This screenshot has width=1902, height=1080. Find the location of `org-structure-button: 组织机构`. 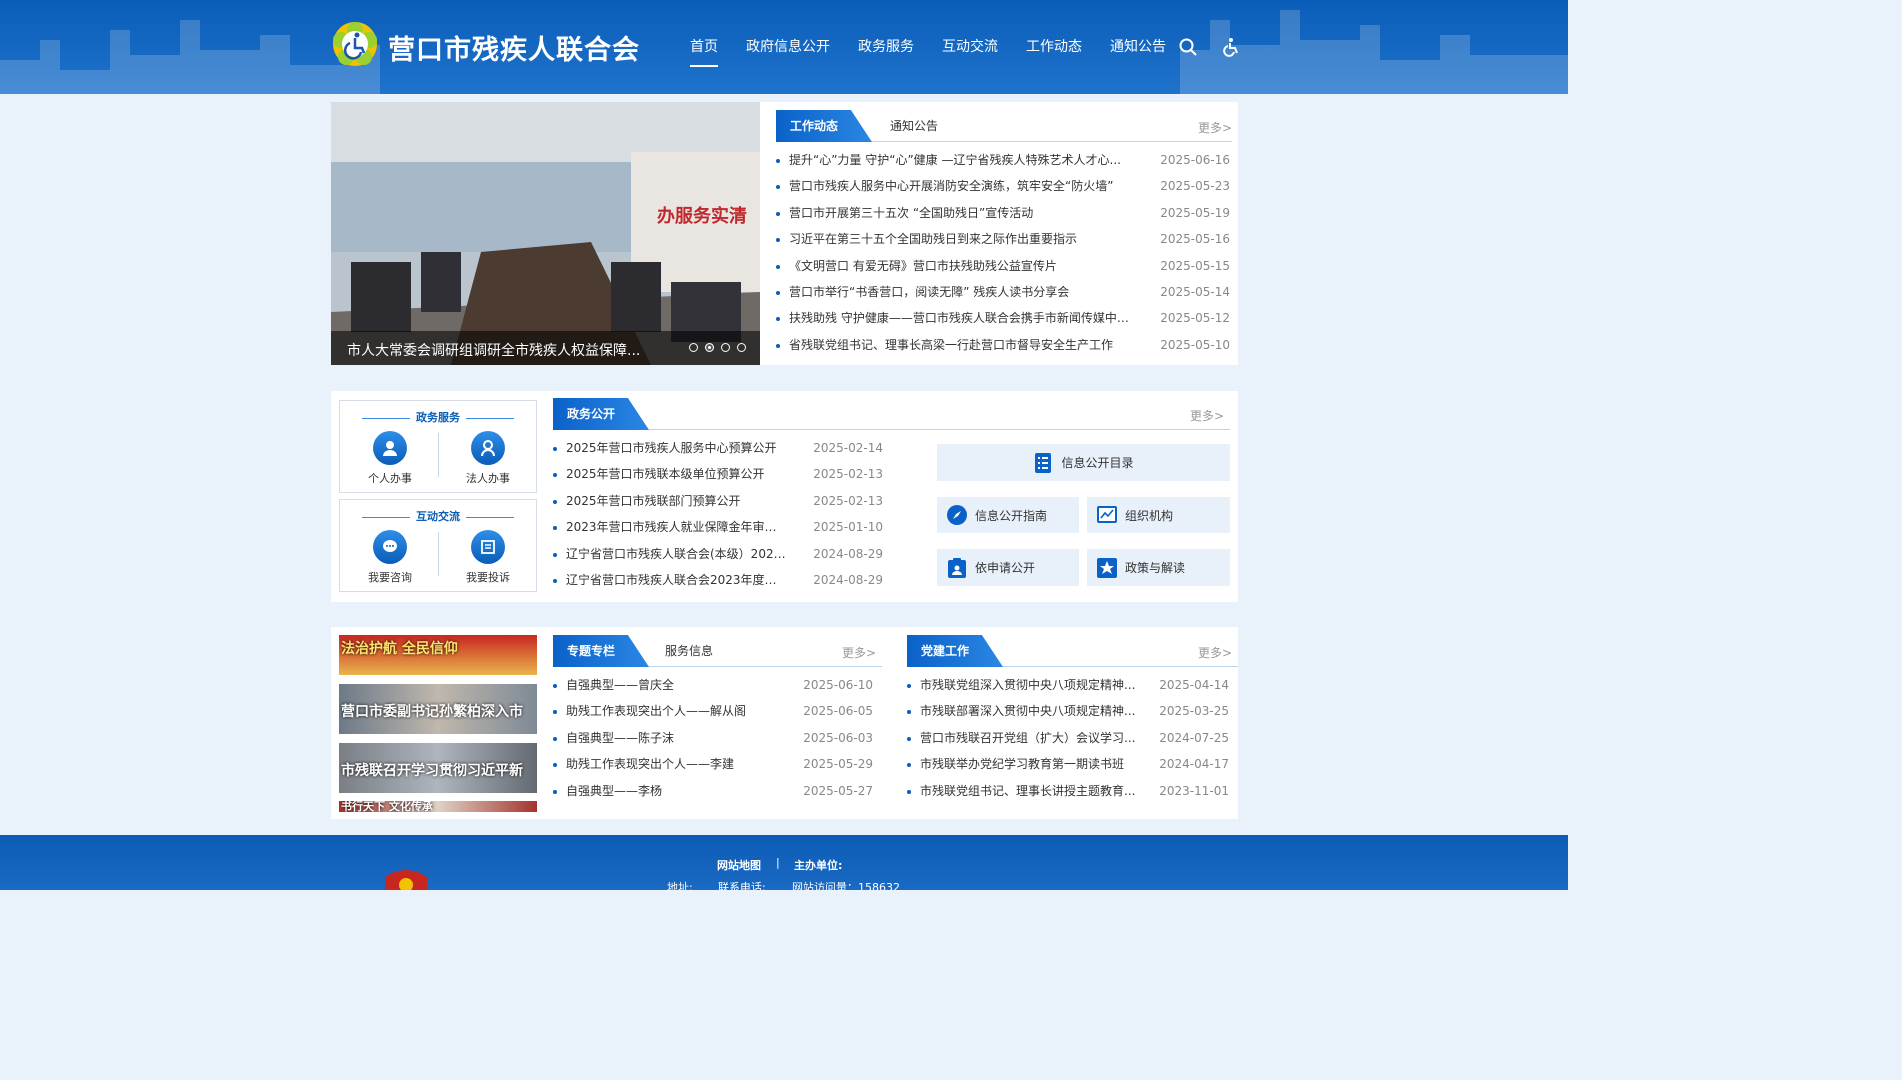

org-structure-button: 组织机构 is located at coordinates (1158, 515).